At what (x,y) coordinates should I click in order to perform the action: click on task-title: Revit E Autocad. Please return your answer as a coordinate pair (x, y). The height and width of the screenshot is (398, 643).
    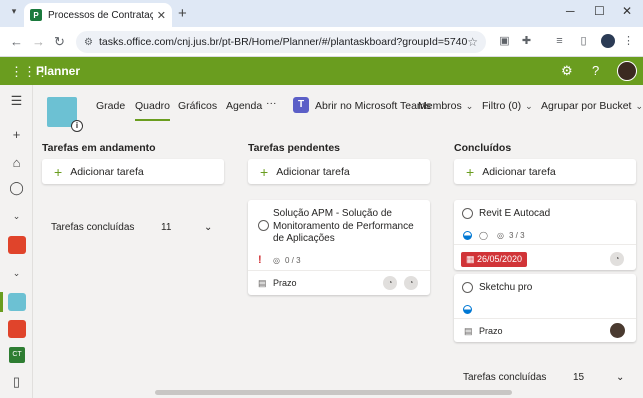
    Looking at the image, I should click on (515, 213).